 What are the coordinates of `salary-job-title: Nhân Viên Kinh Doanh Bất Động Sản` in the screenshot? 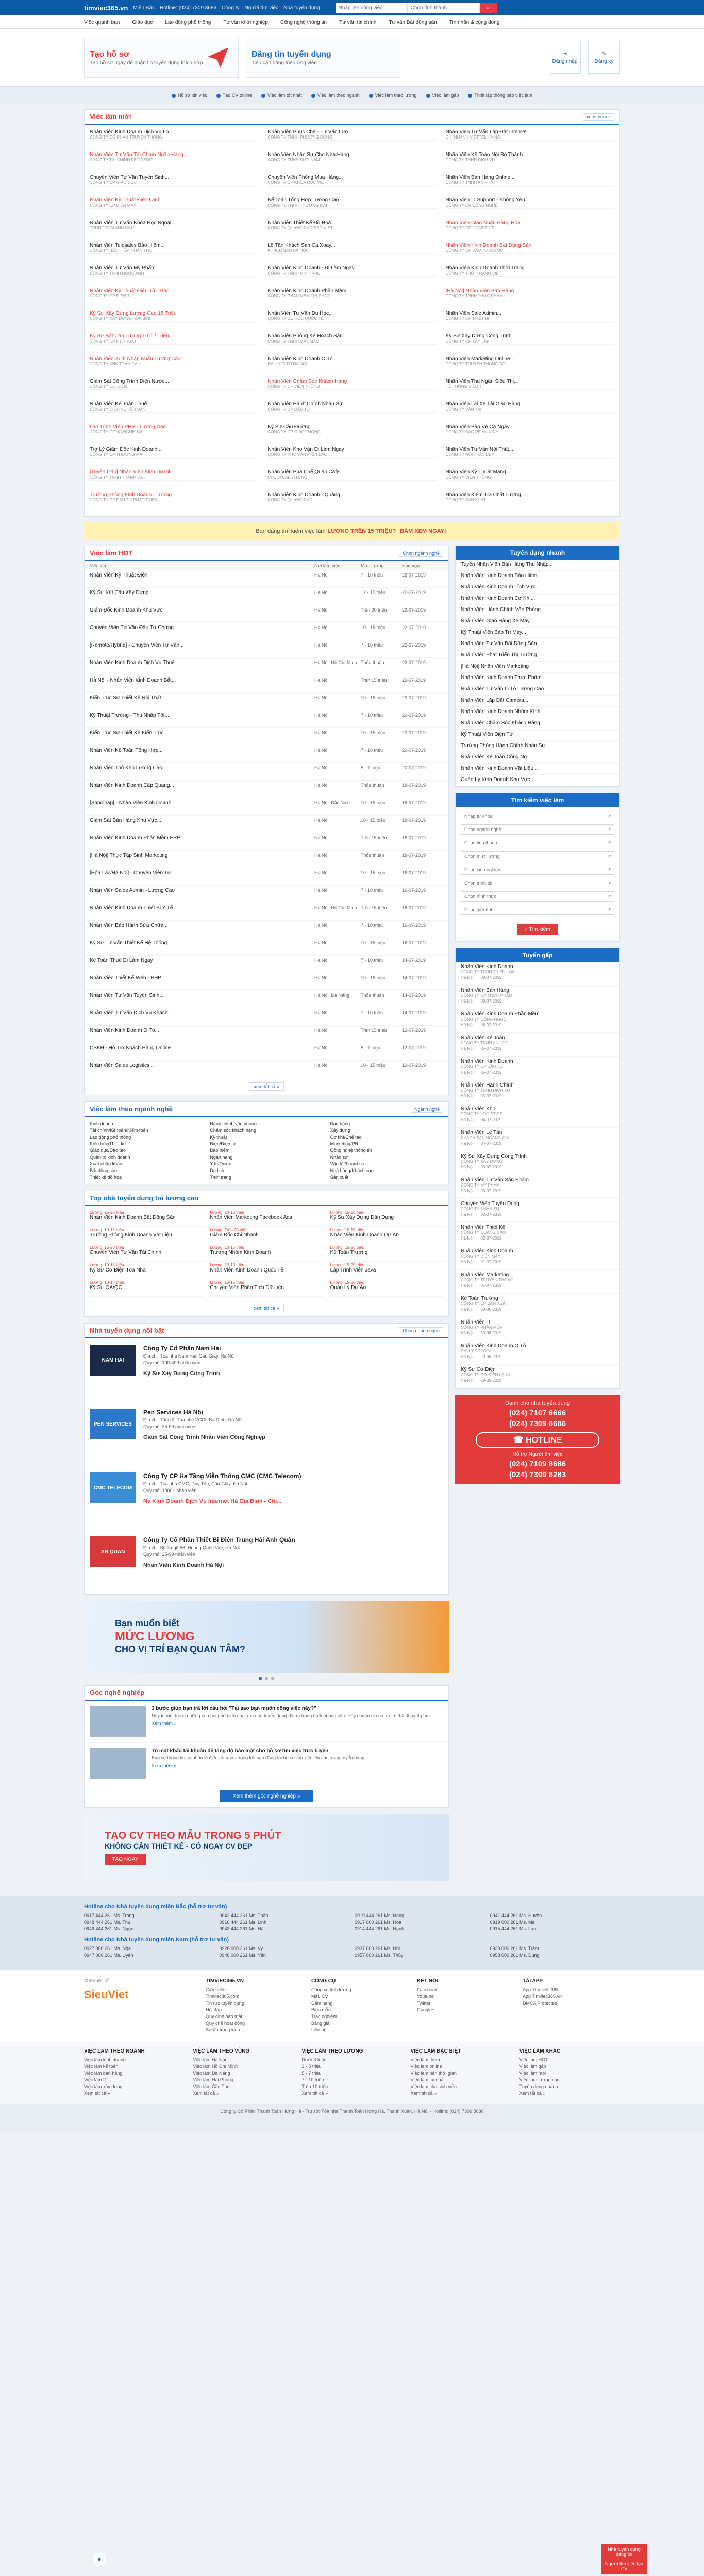 It's located at (146, 1218).